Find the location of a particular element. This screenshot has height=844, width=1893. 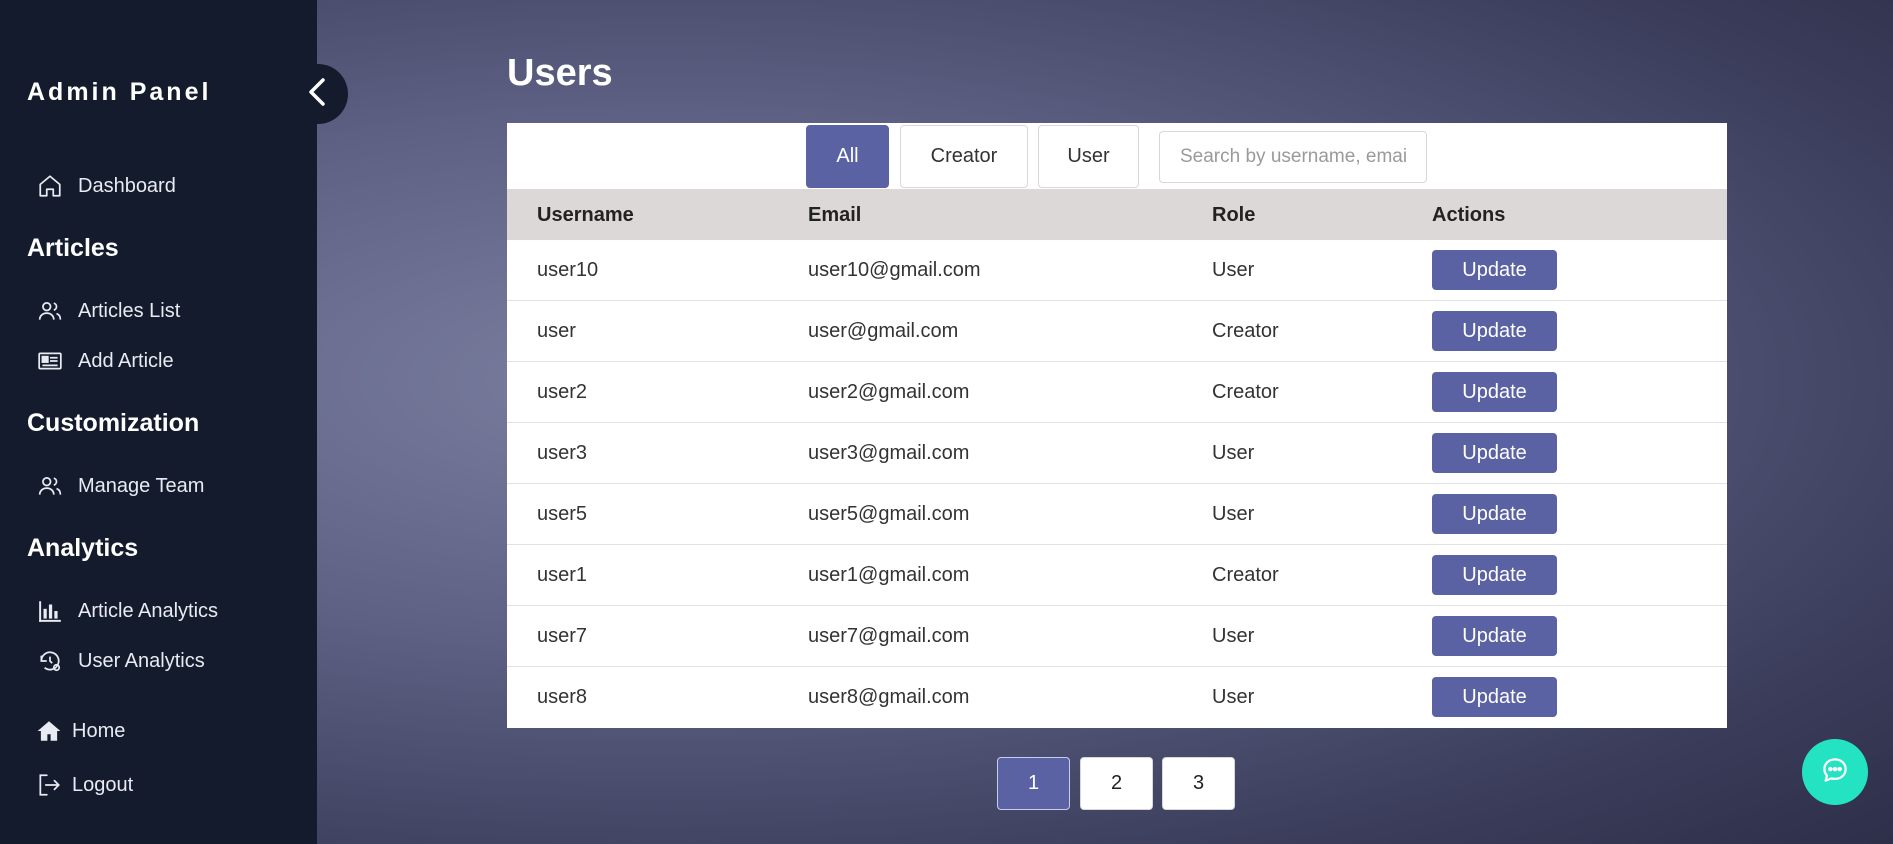

filter-all-button: All is located at coordinates (847, 156).